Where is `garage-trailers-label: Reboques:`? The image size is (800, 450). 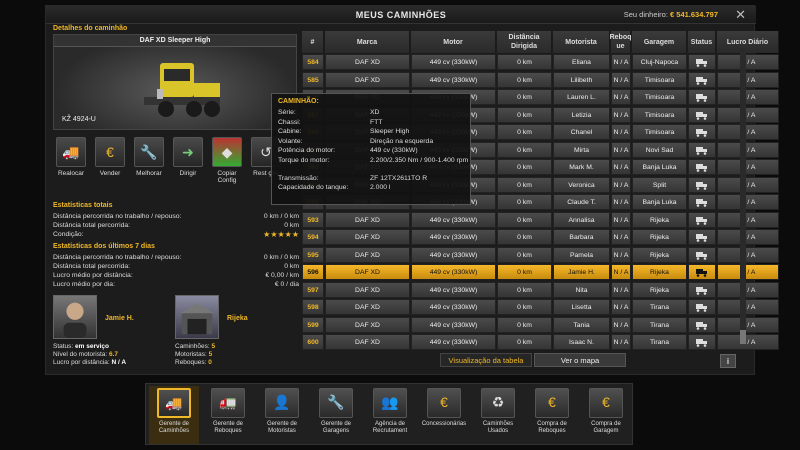
garage-trailers-label: Reboques: is located at coordinates (191, 362).